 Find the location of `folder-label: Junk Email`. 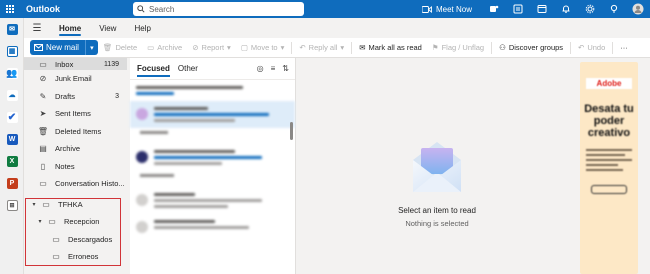

folder-label: Junk Email is located at coordinates (73, 79).